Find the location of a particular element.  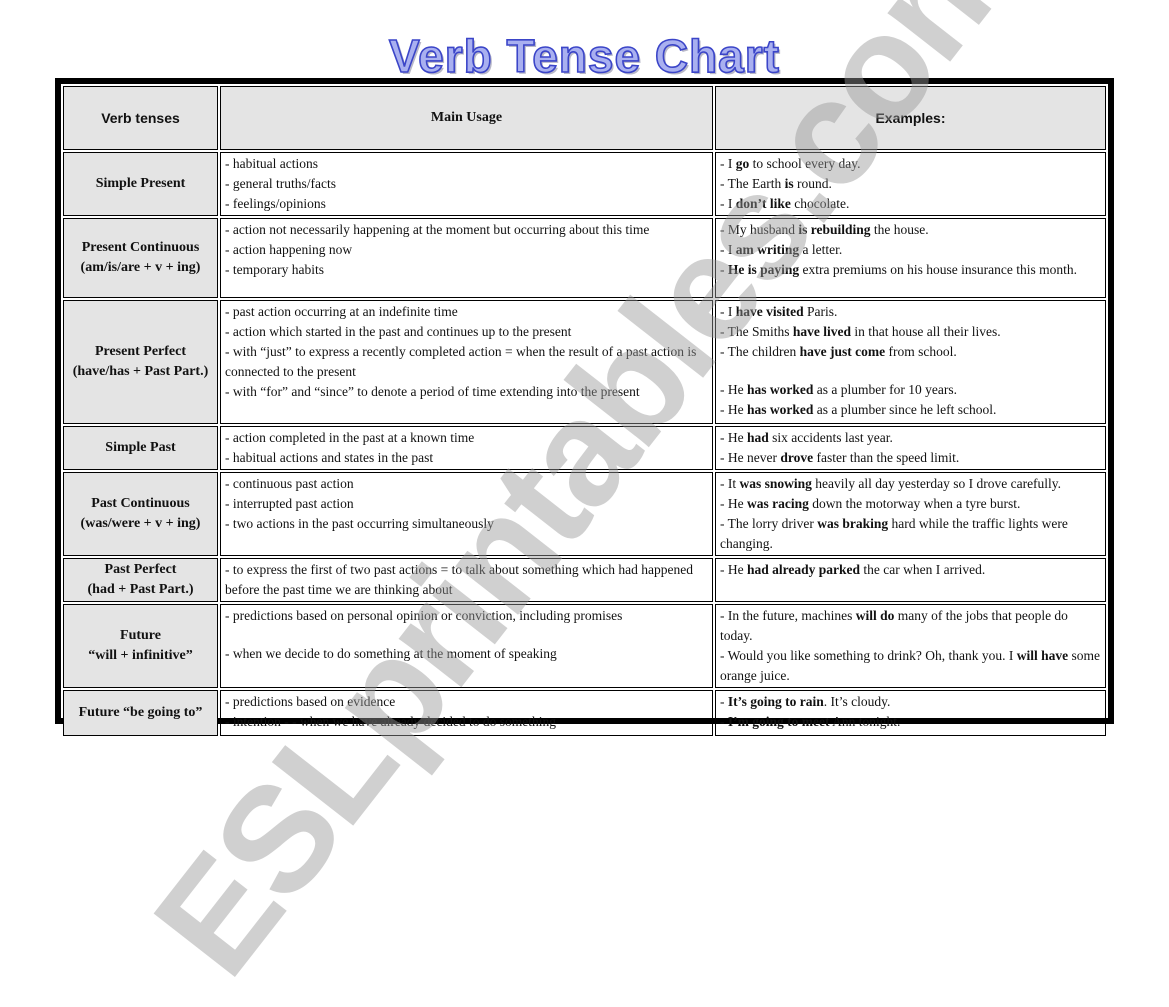

tense-name-cell: Past Perfect (had + Past Part.) is located at coordinates (140, 580).